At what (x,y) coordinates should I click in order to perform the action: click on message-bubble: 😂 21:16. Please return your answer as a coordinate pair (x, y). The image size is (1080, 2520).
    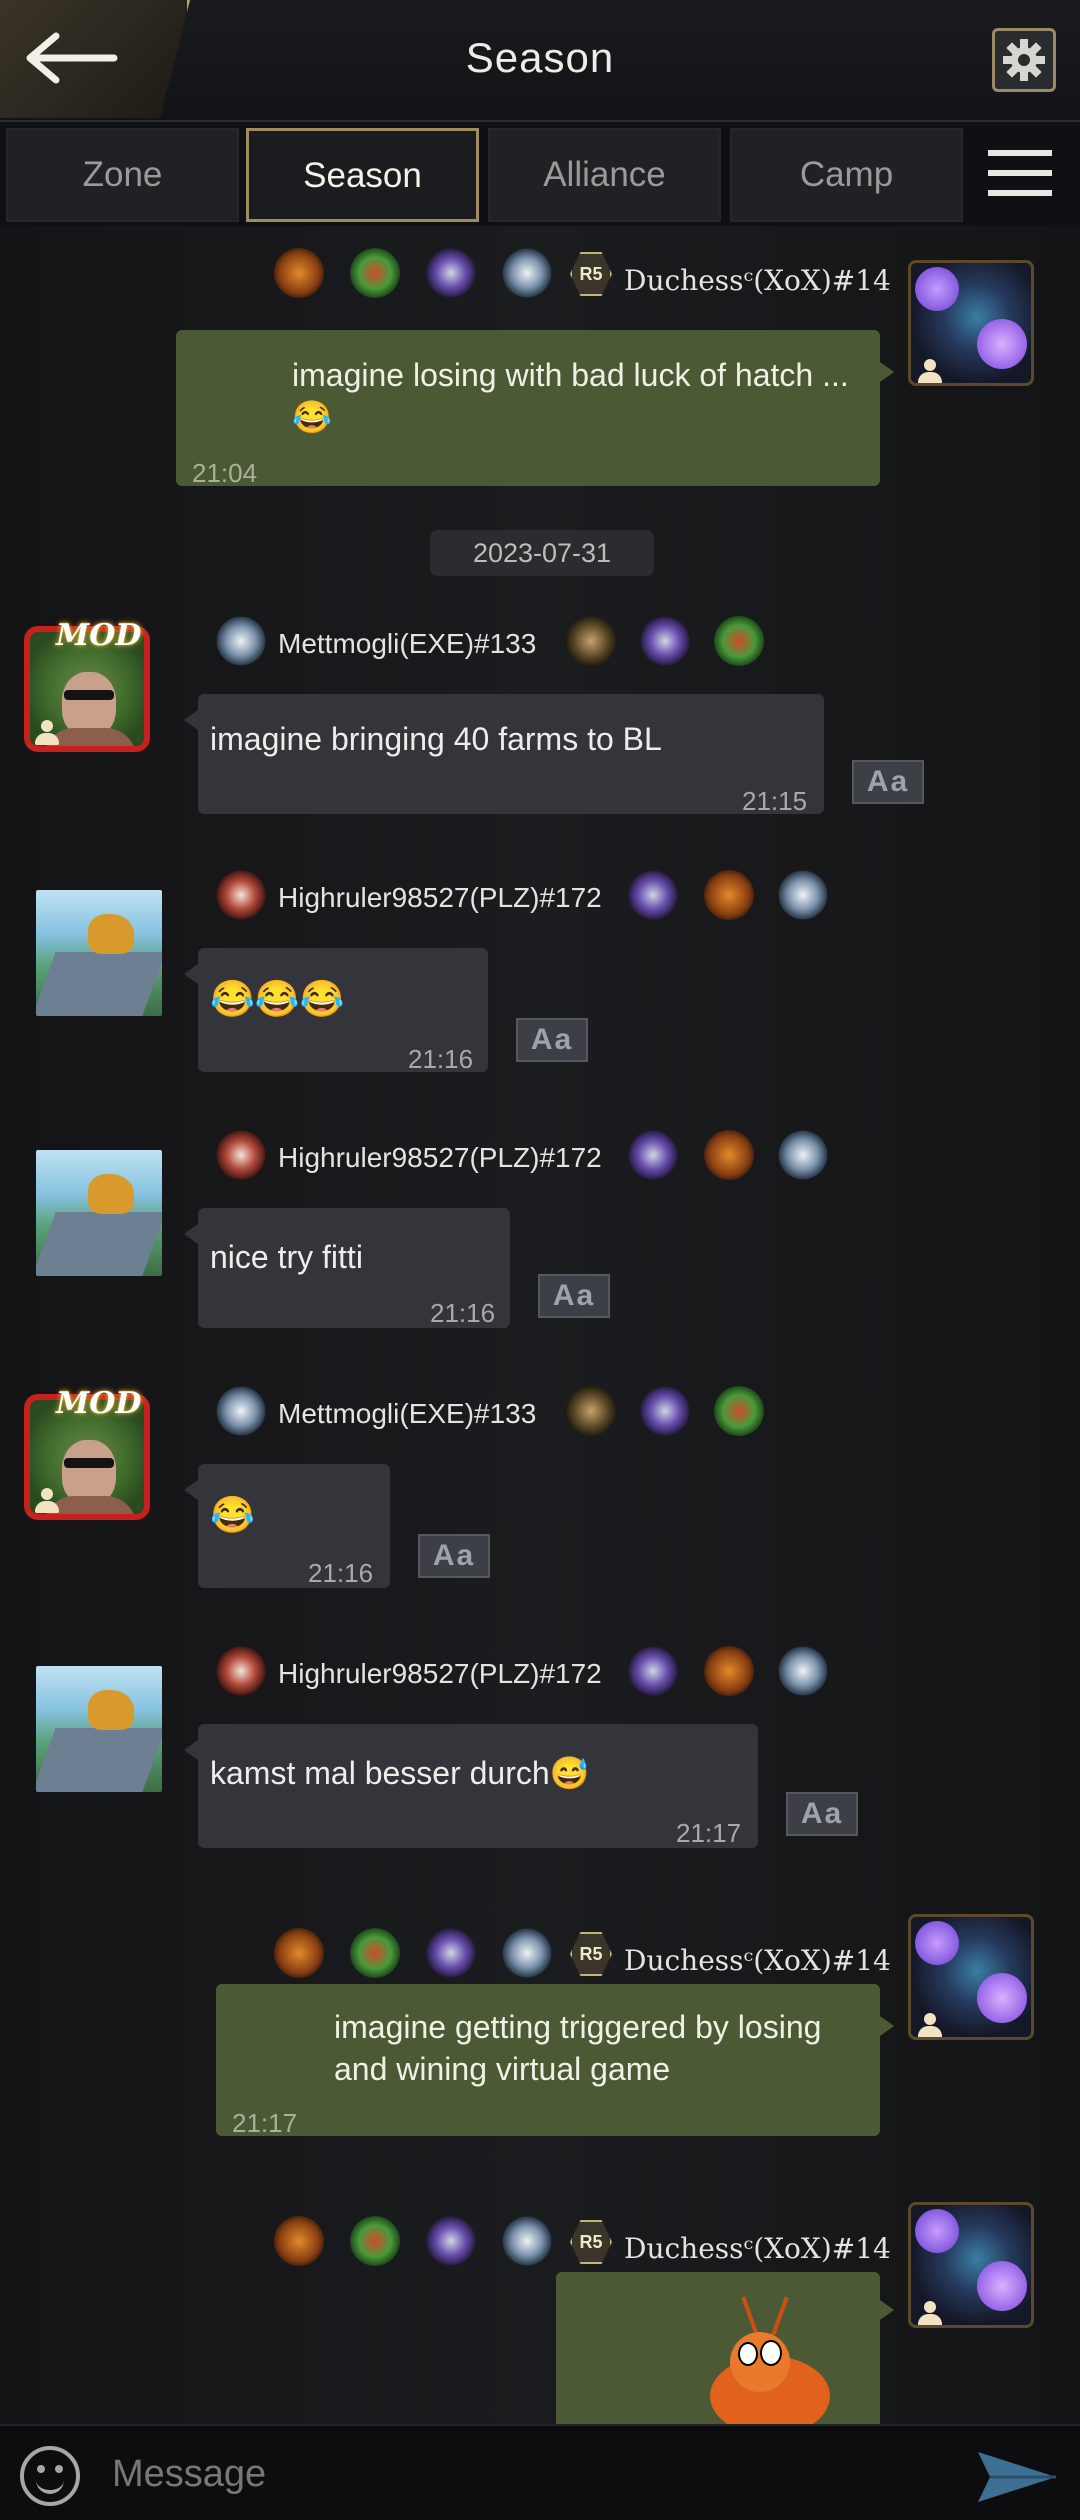
    Looking at the image, I should click on (287, 1526).